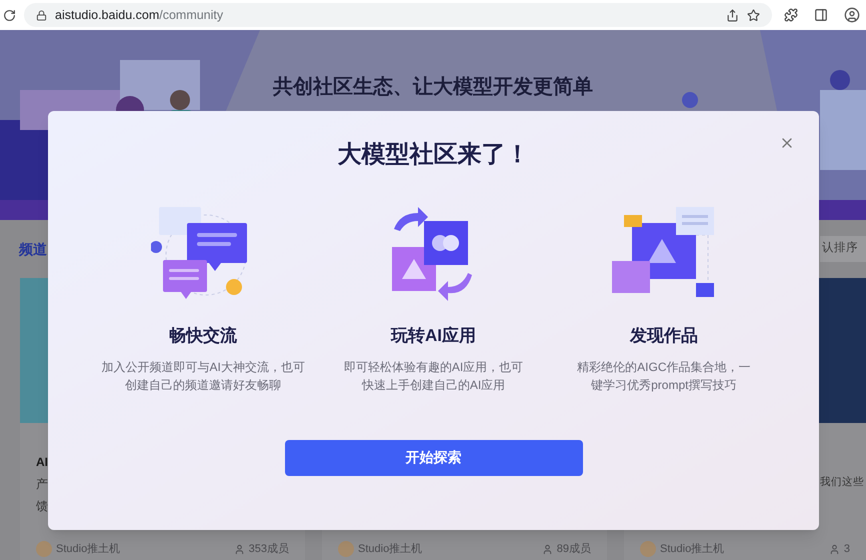 The image size is (866, 560). I want to click on feature-title: 玩转AI应用, so click(433, 336).